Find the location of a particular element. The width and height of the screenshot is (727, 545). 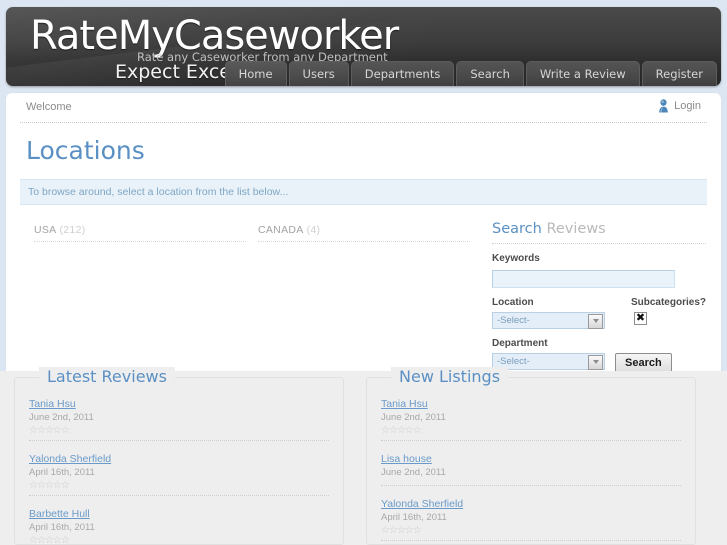

keywords-label: Keywords is located at coordinates (516, 258).